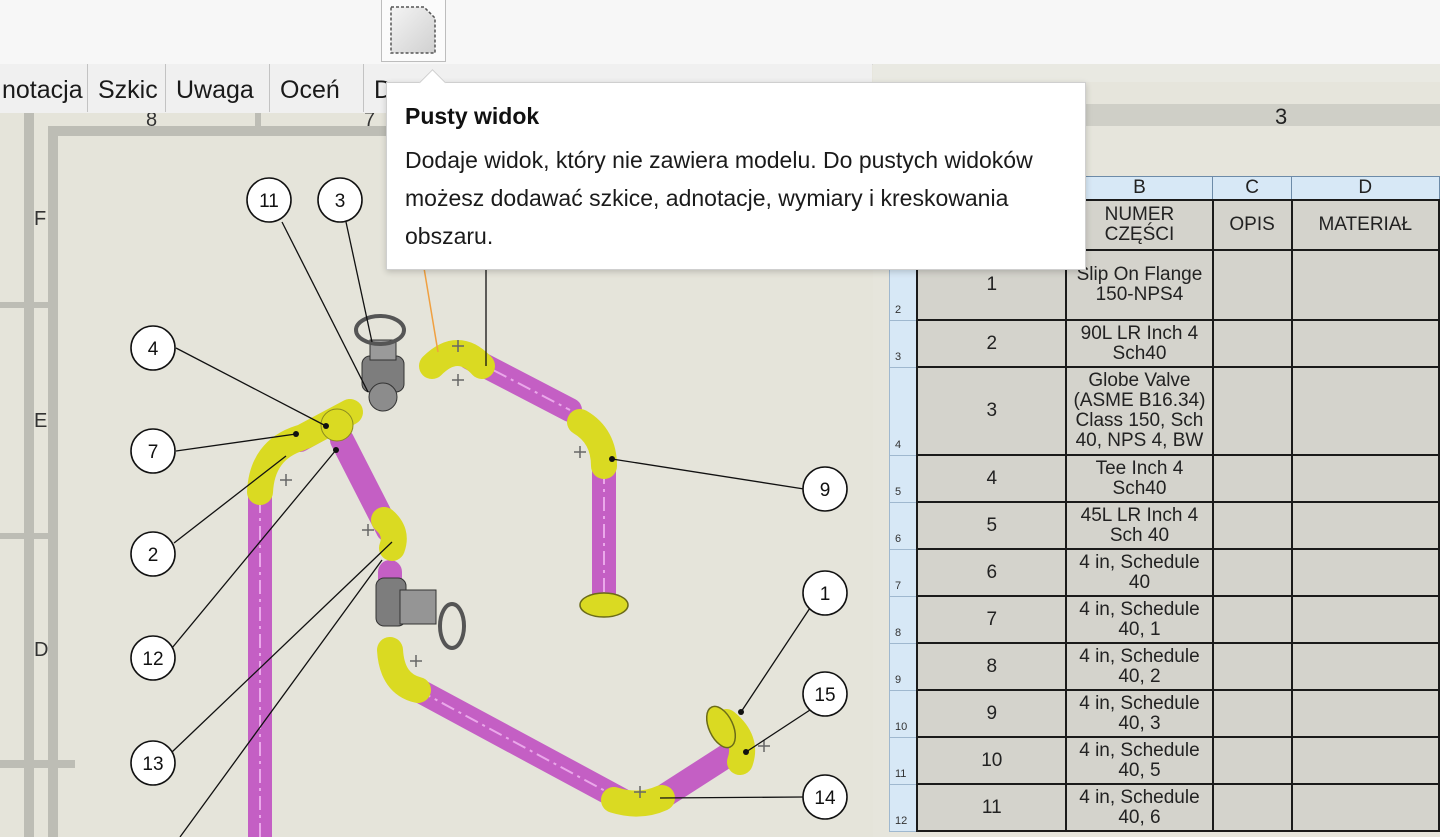 The image size is (1440, 837). Describe the element at coordinates (903, 572) in the screenshot. I see `row-number: 7` at that location.